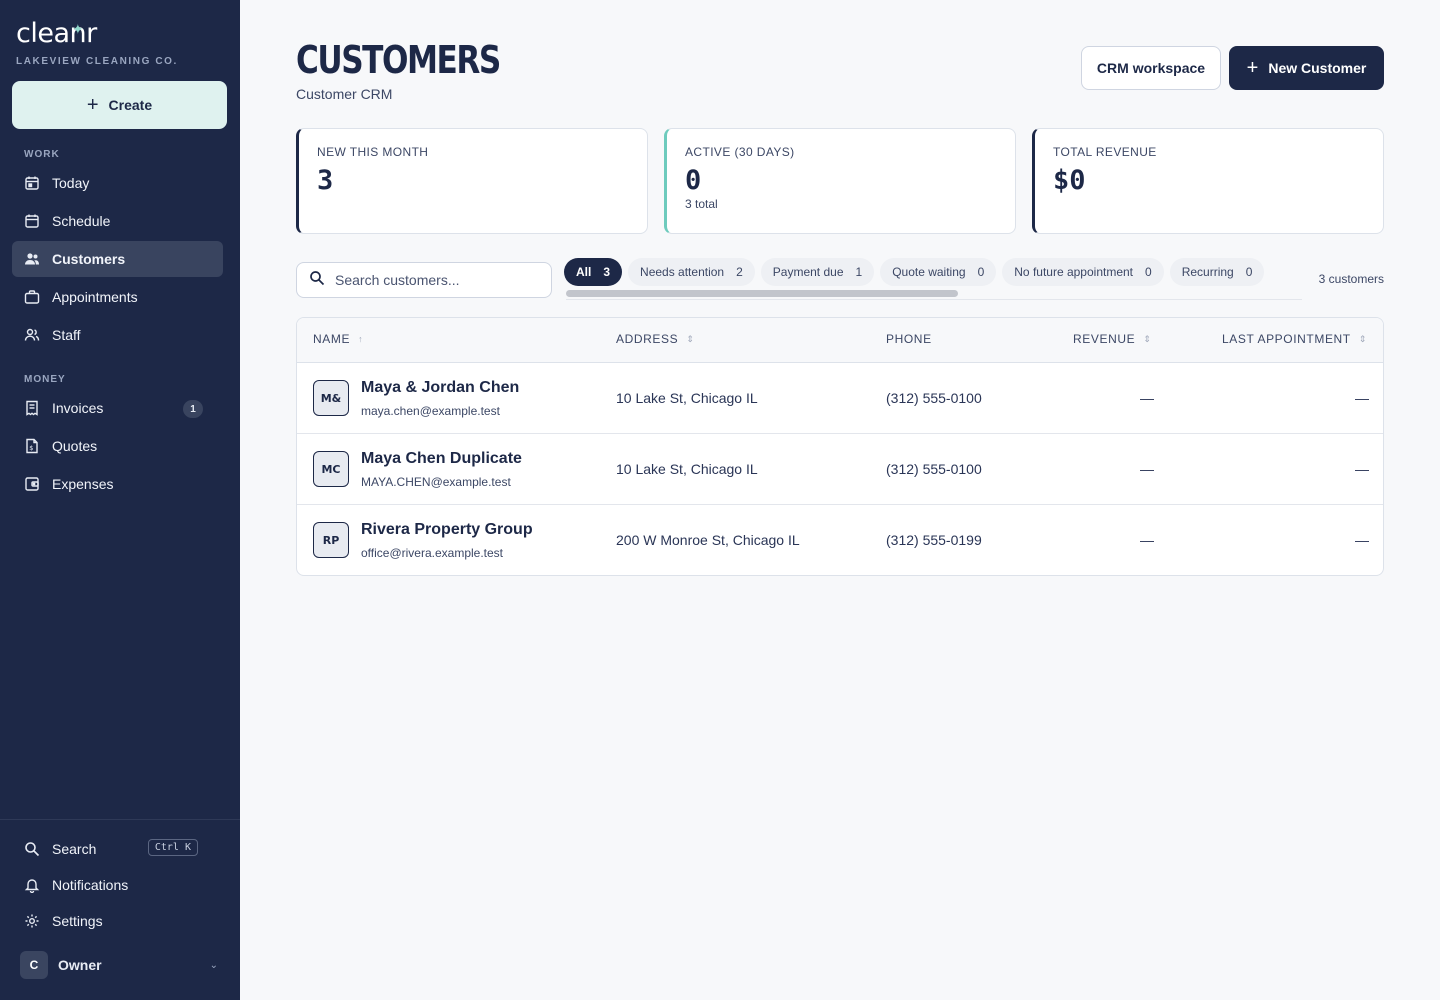 This screenshot has height=1000, width=1440. I want to click on calendar-icon, so click(32, 221).